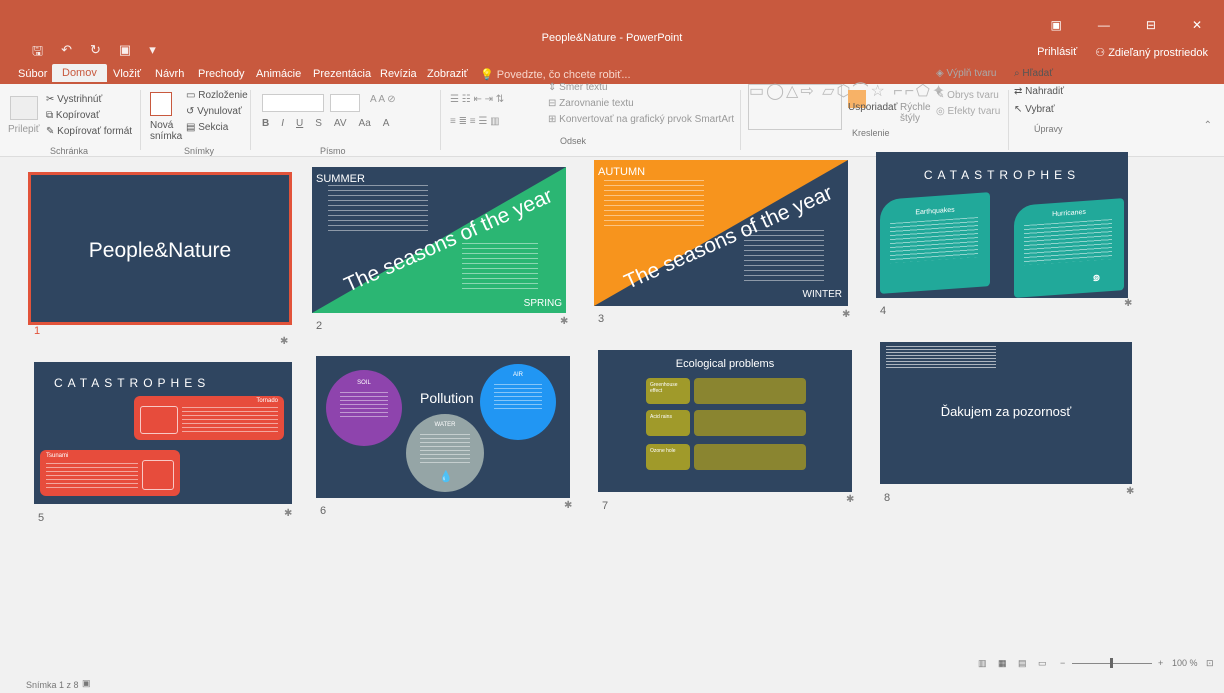 This screenshot has height=693, width=1224. I want to click on layout-button: ▭ Rozloženie, so click(217, 95).